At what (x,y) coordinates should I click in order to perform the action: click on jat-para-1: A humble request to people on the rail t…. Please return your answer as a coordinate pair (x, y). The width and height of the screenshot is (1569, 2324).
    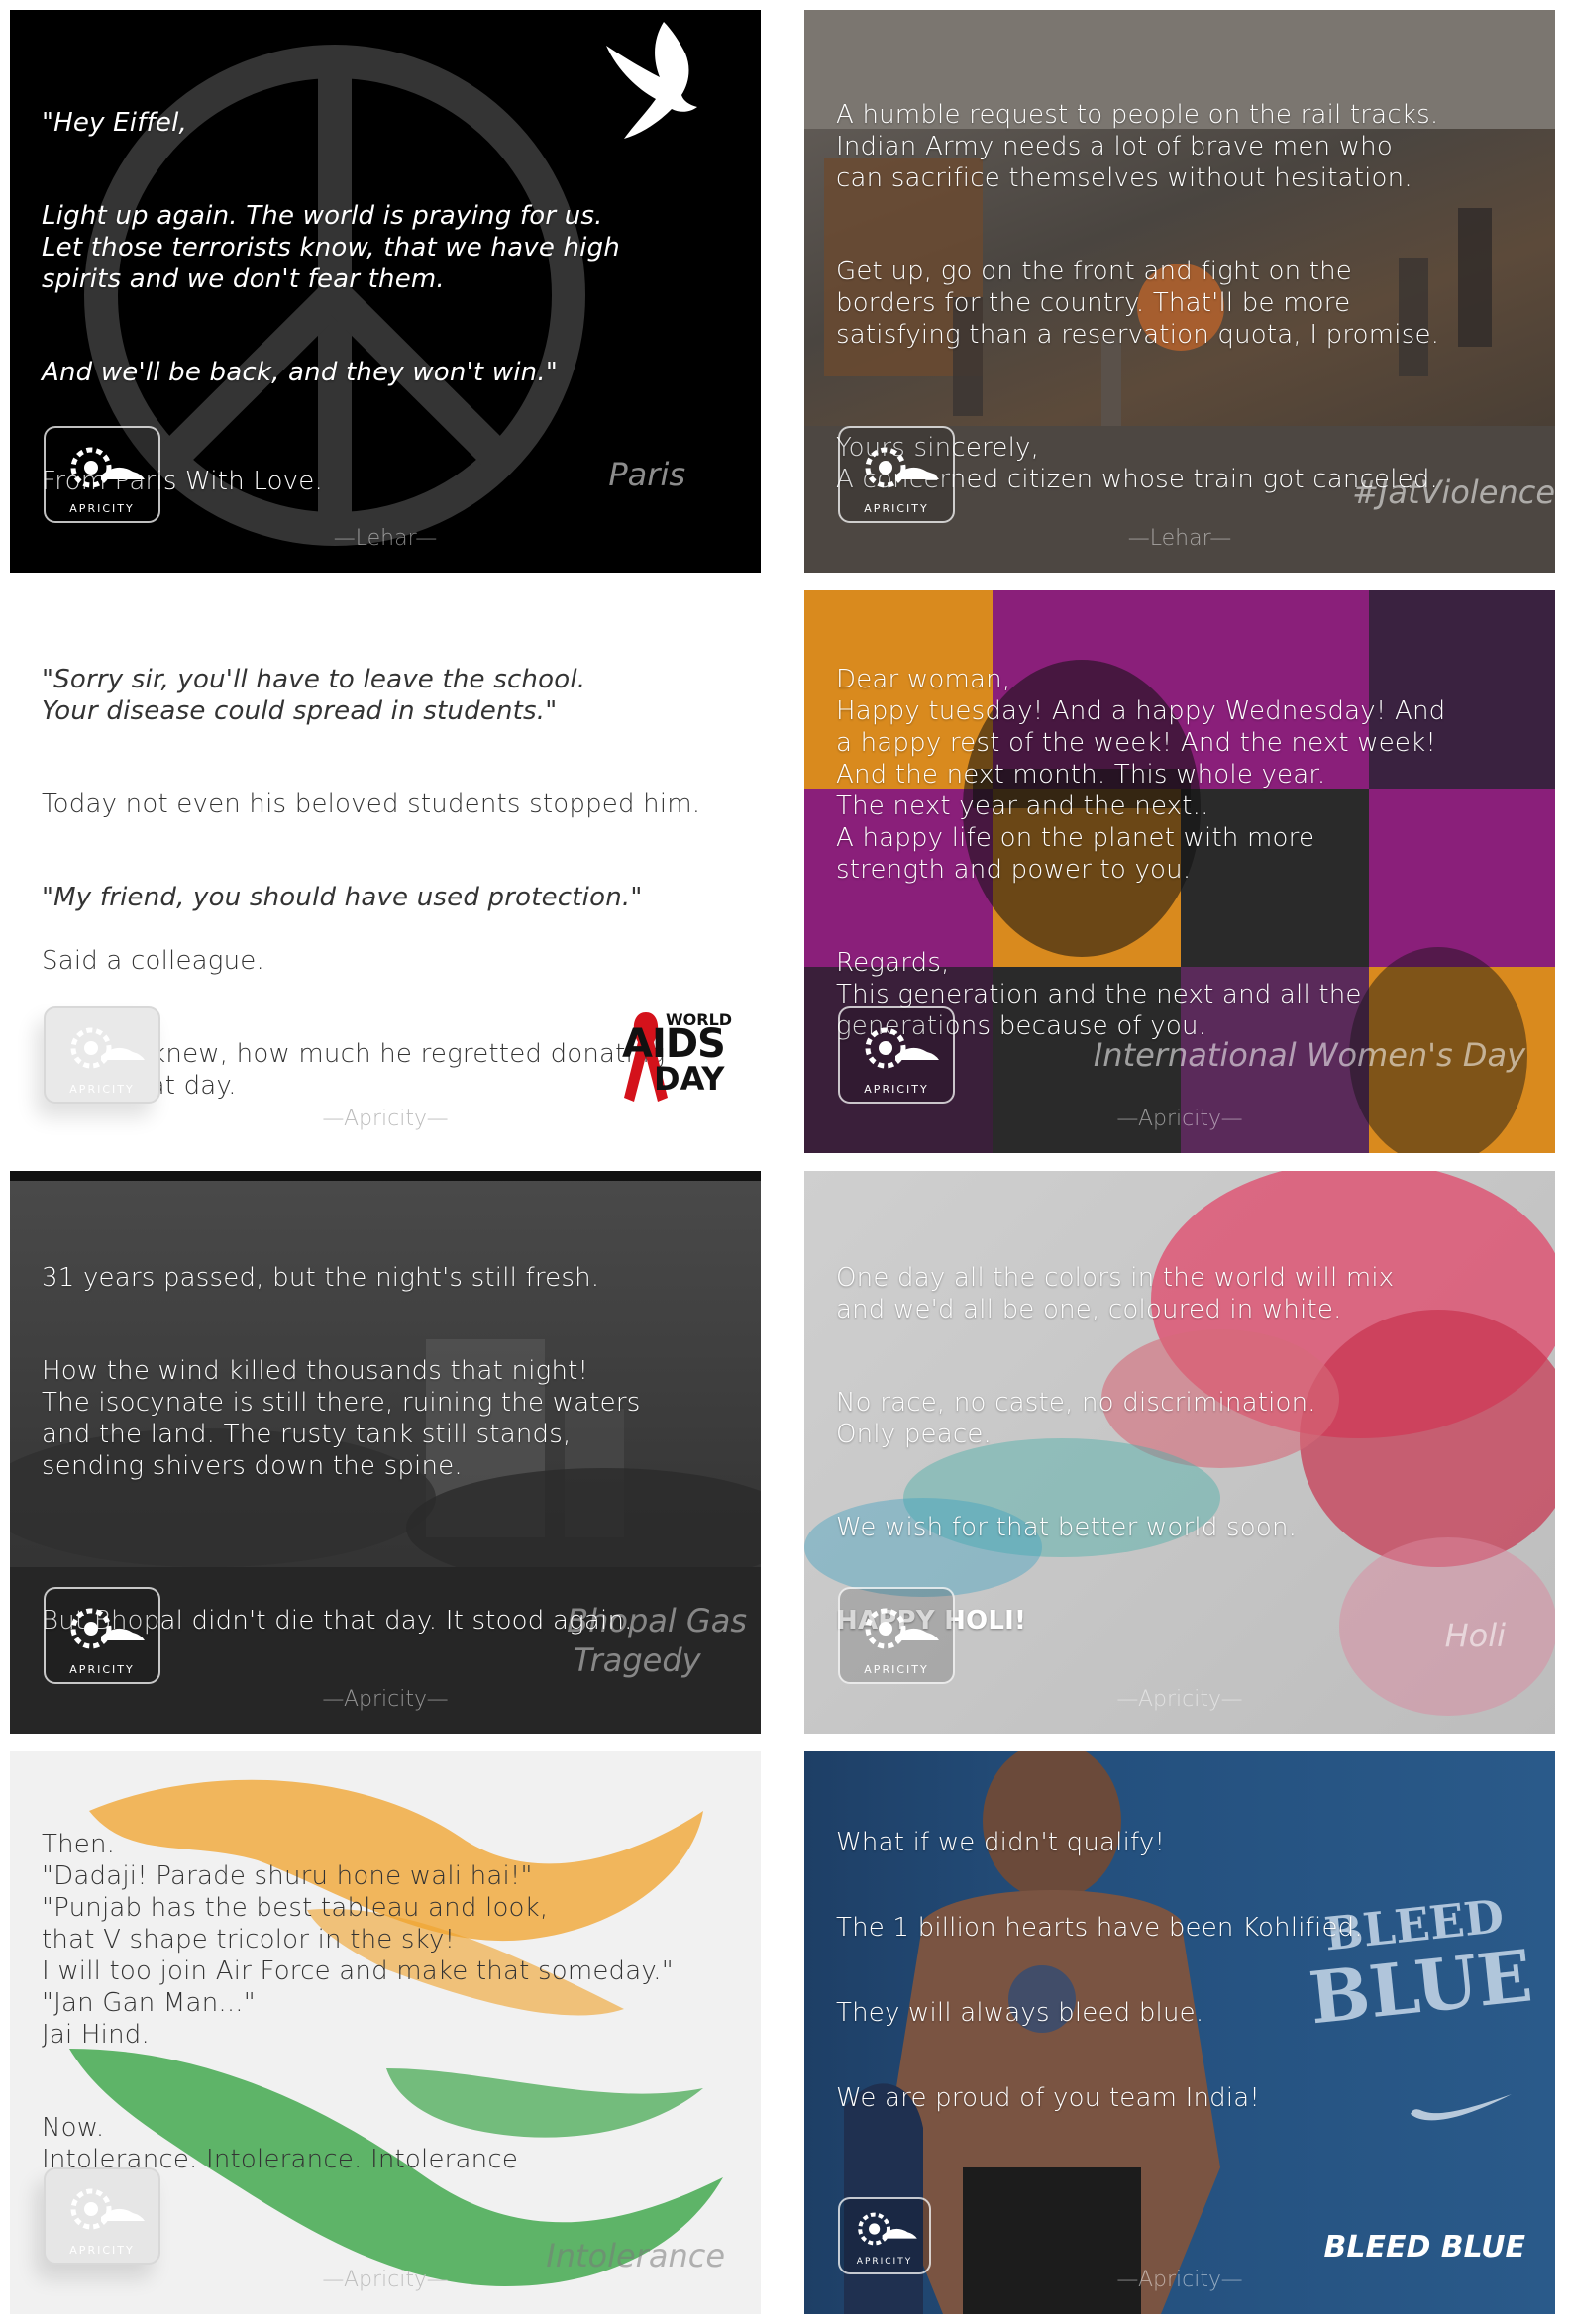
    Looking at the image, I should click on (1137, 146).